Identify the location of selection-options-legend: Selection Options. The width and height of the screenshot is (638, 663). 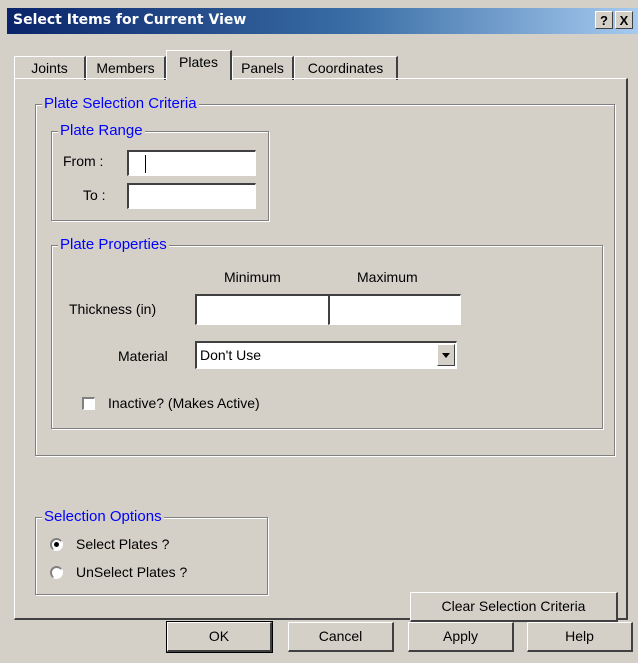
(103, 517).